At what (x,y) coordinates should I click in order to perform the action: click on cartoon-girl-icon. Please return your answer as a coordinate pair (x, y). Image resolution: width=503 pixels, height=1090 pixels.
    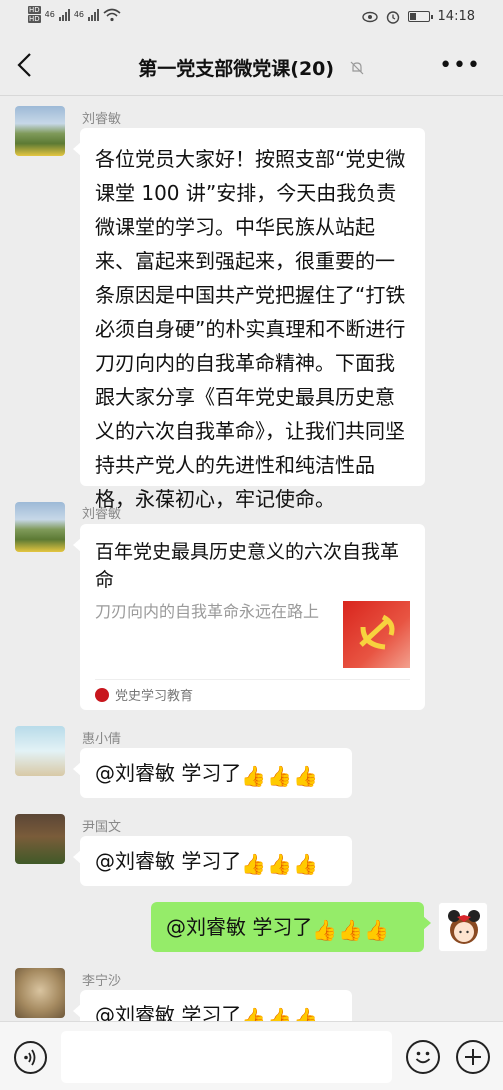
    Looking at the image, I should click on (464, 927).